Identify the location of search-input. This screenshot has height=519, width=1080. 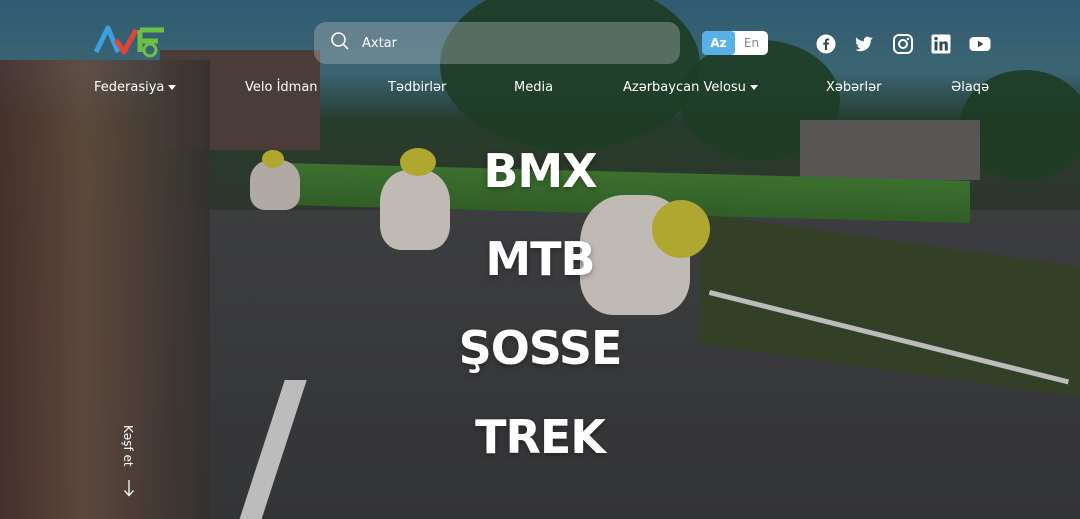
(507, 43).